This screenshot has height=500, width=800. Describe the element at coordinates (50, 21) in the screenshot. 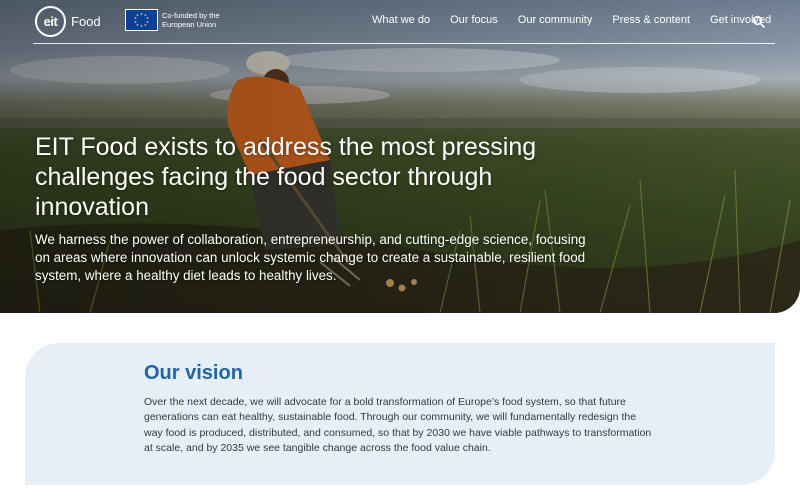

I see `logo-mark: eit` at that location.